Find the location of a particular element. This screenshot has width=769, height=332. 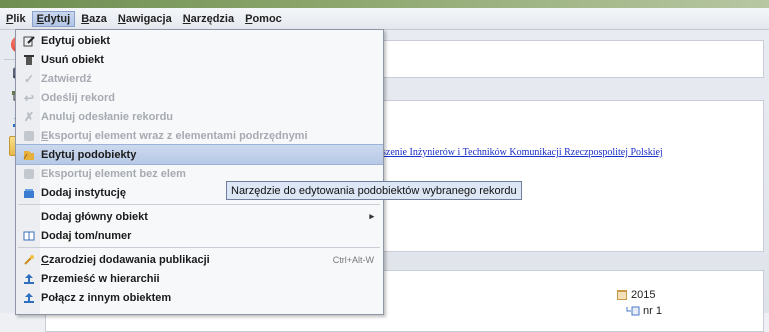

menu-item-send-back: ↩ Odeślij rekord is located at coordinates (199, 97).